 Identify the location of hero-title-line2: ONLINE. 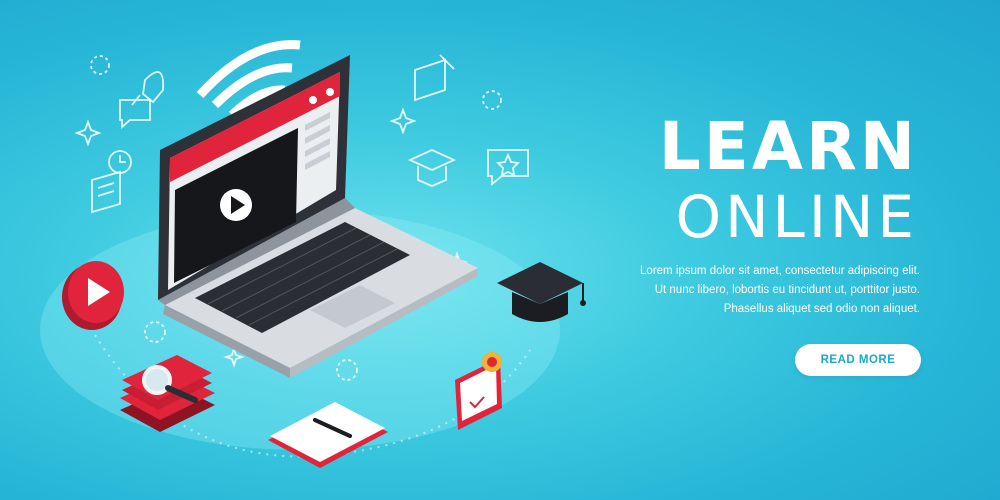
(796, 217).